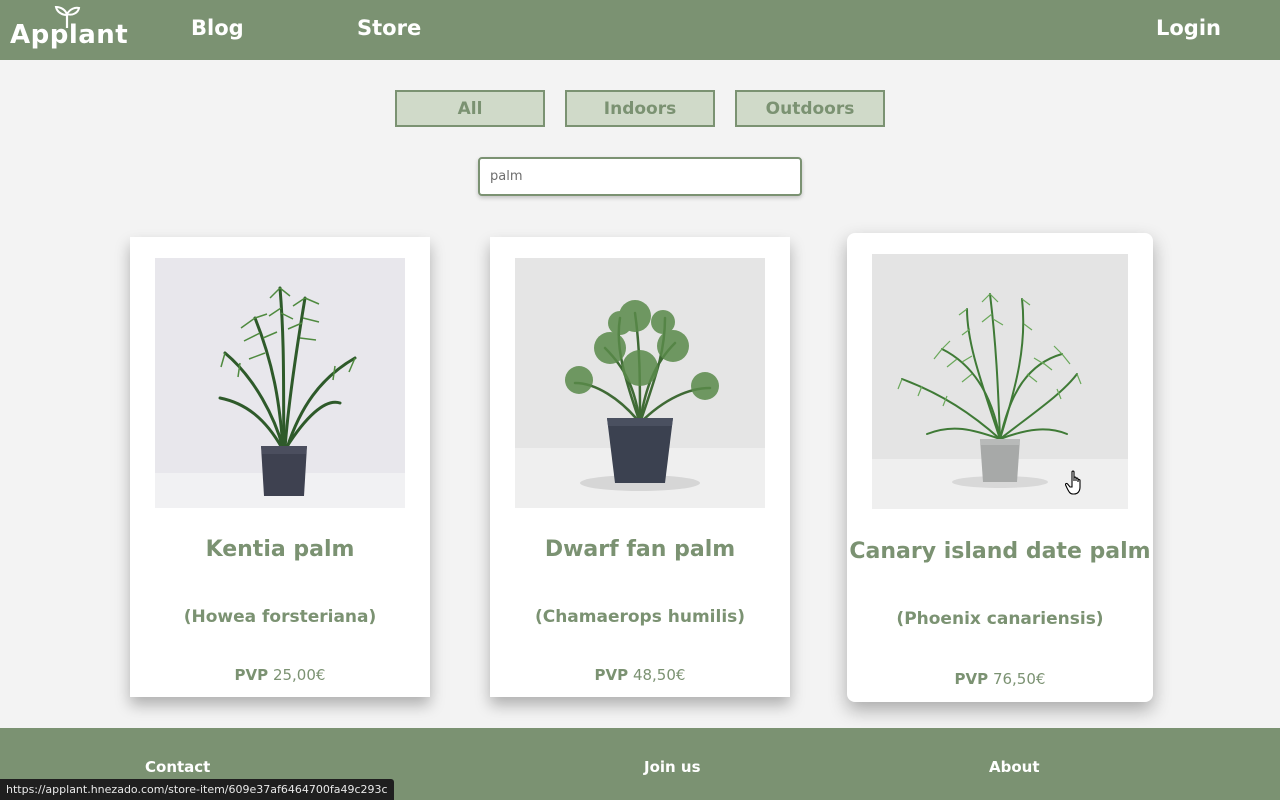  What do you see at coordinates (672, 767) in the screenshot?
I see `footer-join-us-link: Join us` at bounding box center [672, 767].